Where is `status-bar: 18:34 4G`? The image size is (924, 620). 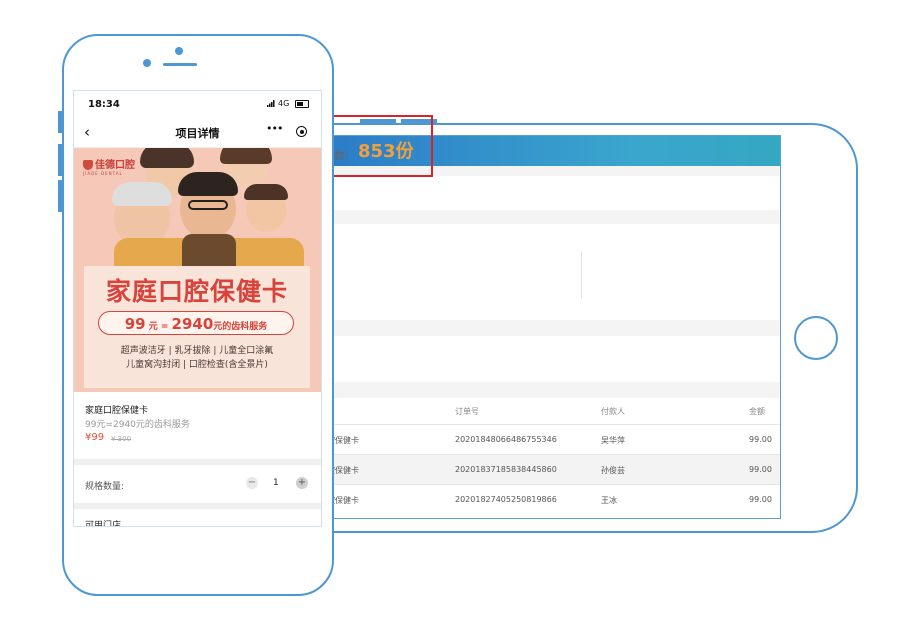
status-bar: 18:34 4G is located at coordinates (197, 104).